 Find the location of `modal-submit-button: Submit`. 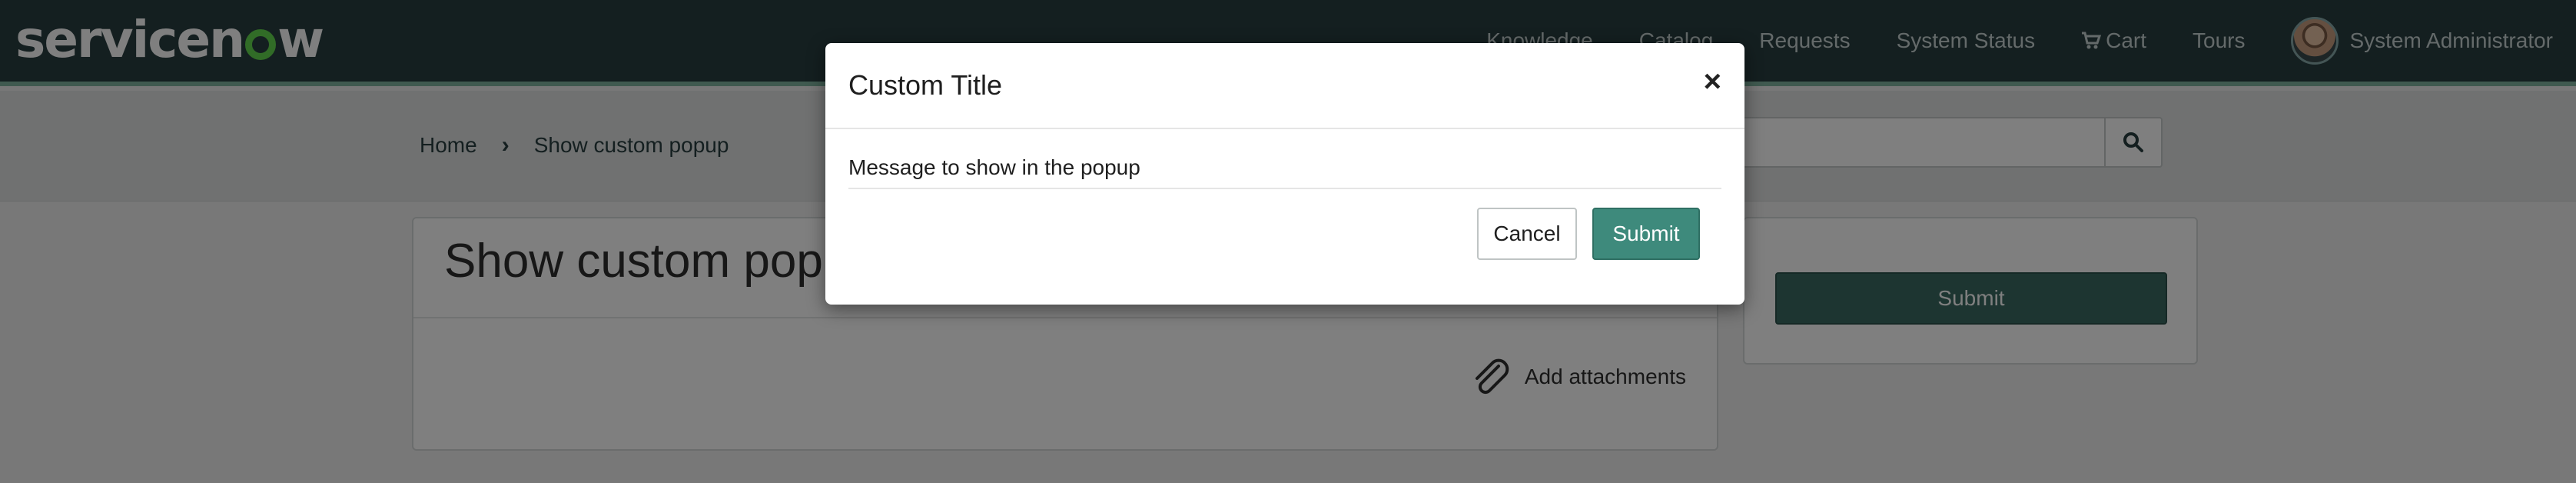

modal-submit-button: Submit is located at coordinates (1646, 234).